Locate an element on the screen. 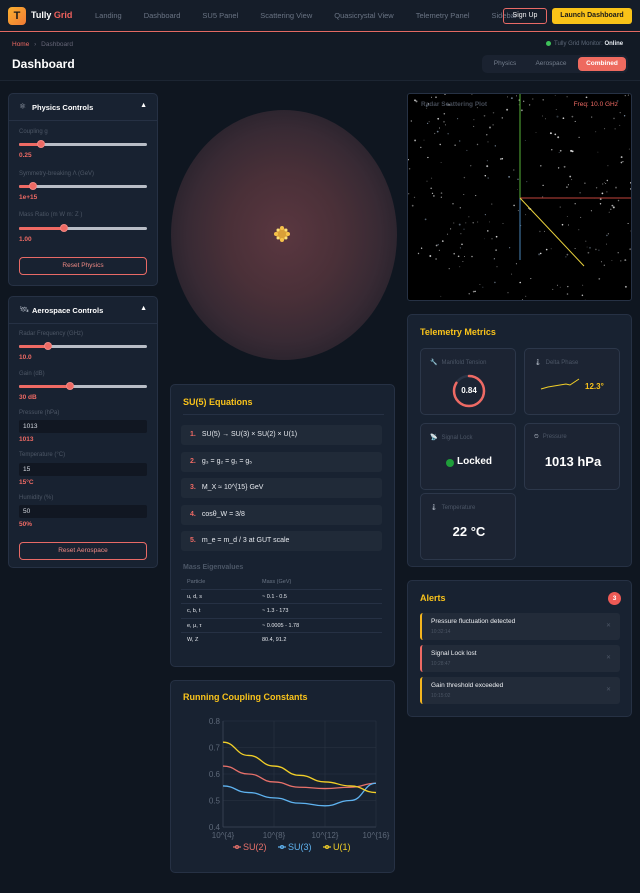 The image size is (640, 893). pressure-input: 1013 is located at coordinates (83, 426).